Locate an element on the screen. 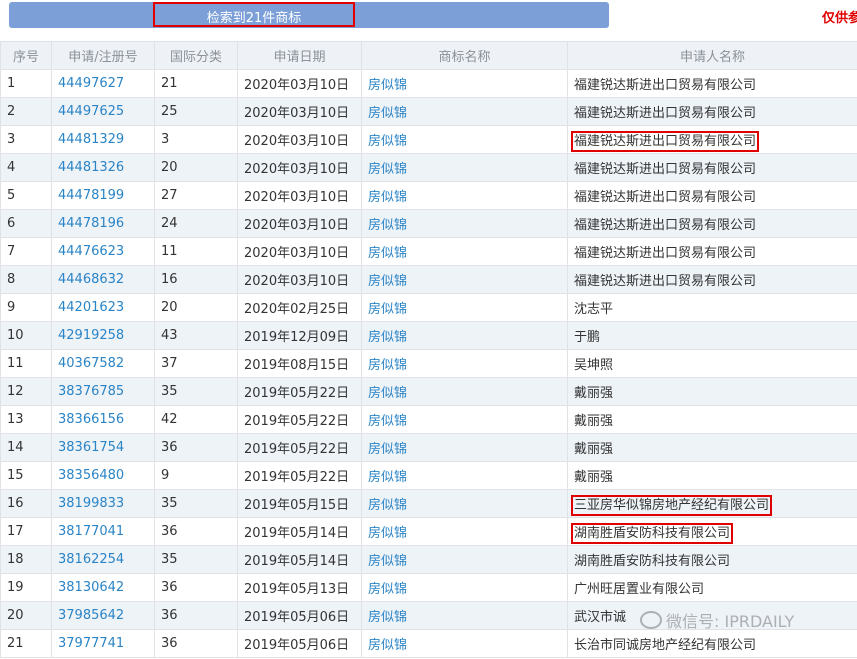  header-mark-name: 商标名称 is located at coordinates (464, 55).